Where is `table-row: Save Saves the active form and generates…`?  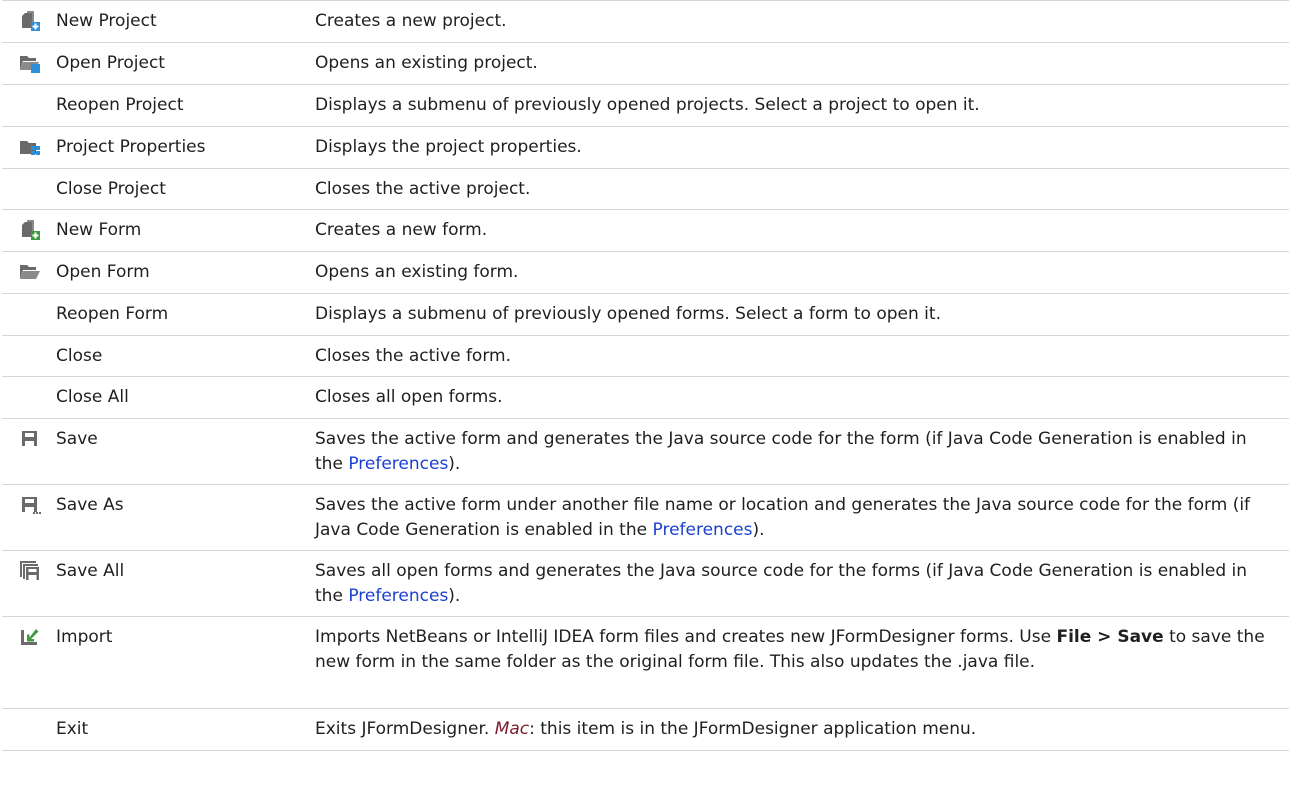 table-row: Save Saves the active form and generates… is located at coordinates (645, 451).